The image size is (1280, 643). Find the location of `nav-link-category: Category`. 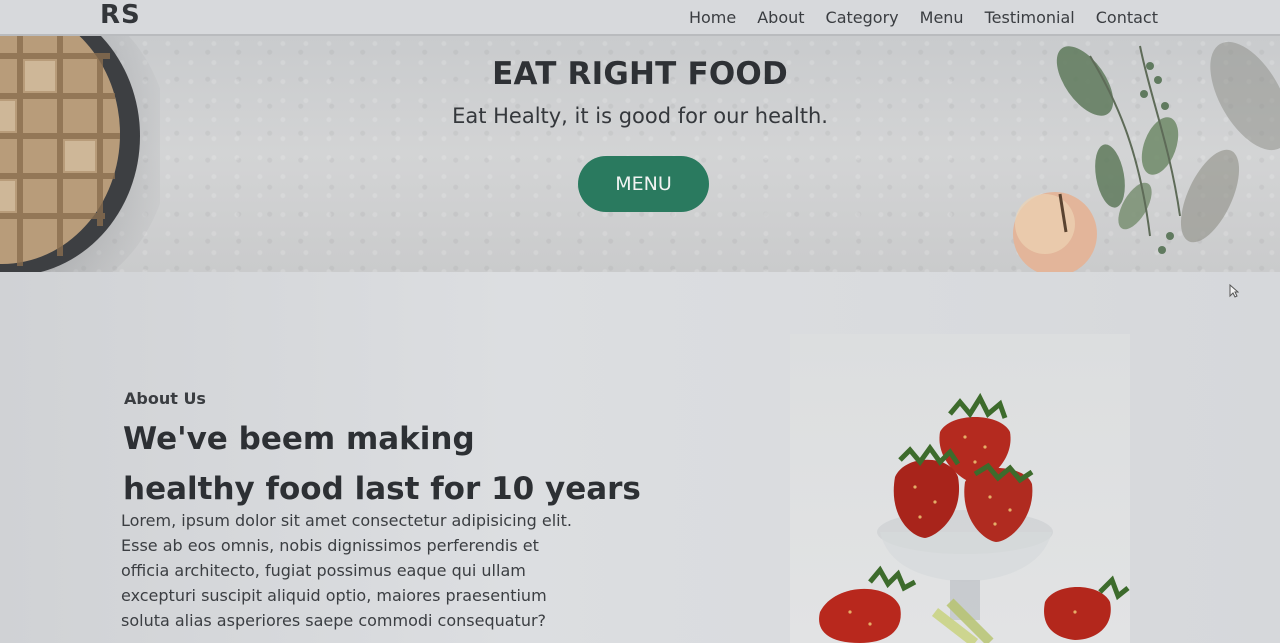

nav-link-category: Category is located at coordinates (862, 17).